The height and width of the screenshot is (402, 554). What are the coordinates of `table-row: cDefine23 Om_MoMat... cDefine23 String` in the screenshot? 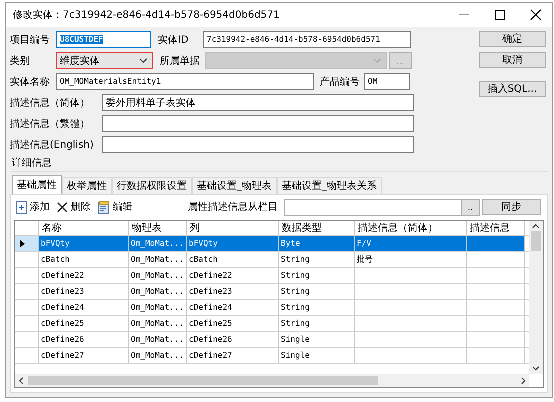 It's located at (272, 292).